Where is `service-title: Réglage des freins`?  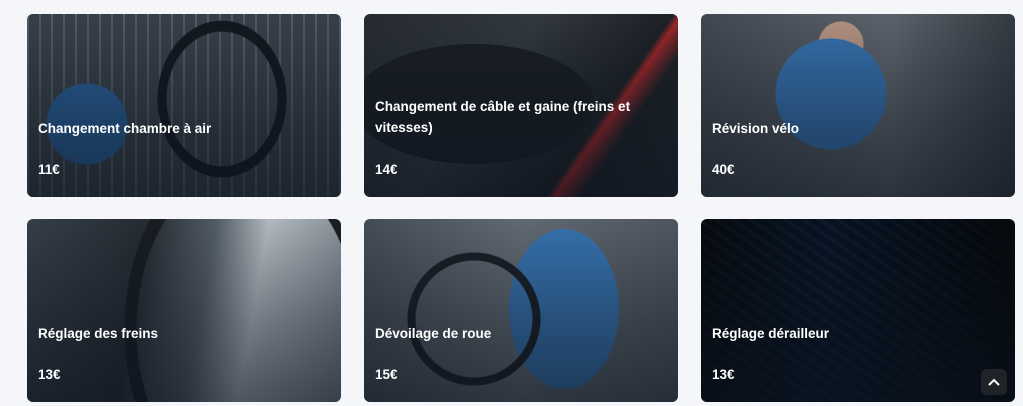 service-title: Réglage des freins is located at coordinates (98, 333).